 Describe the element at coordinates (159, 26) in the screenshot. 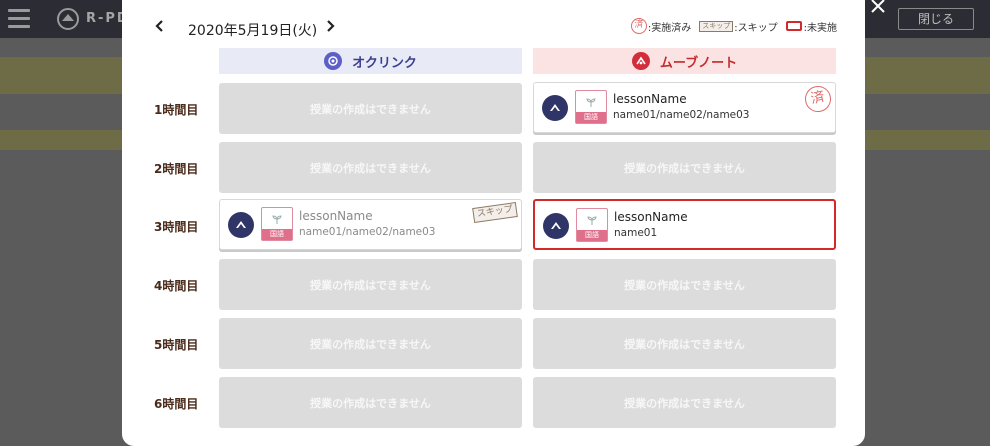

I see `chevron-left-icon` at that location.